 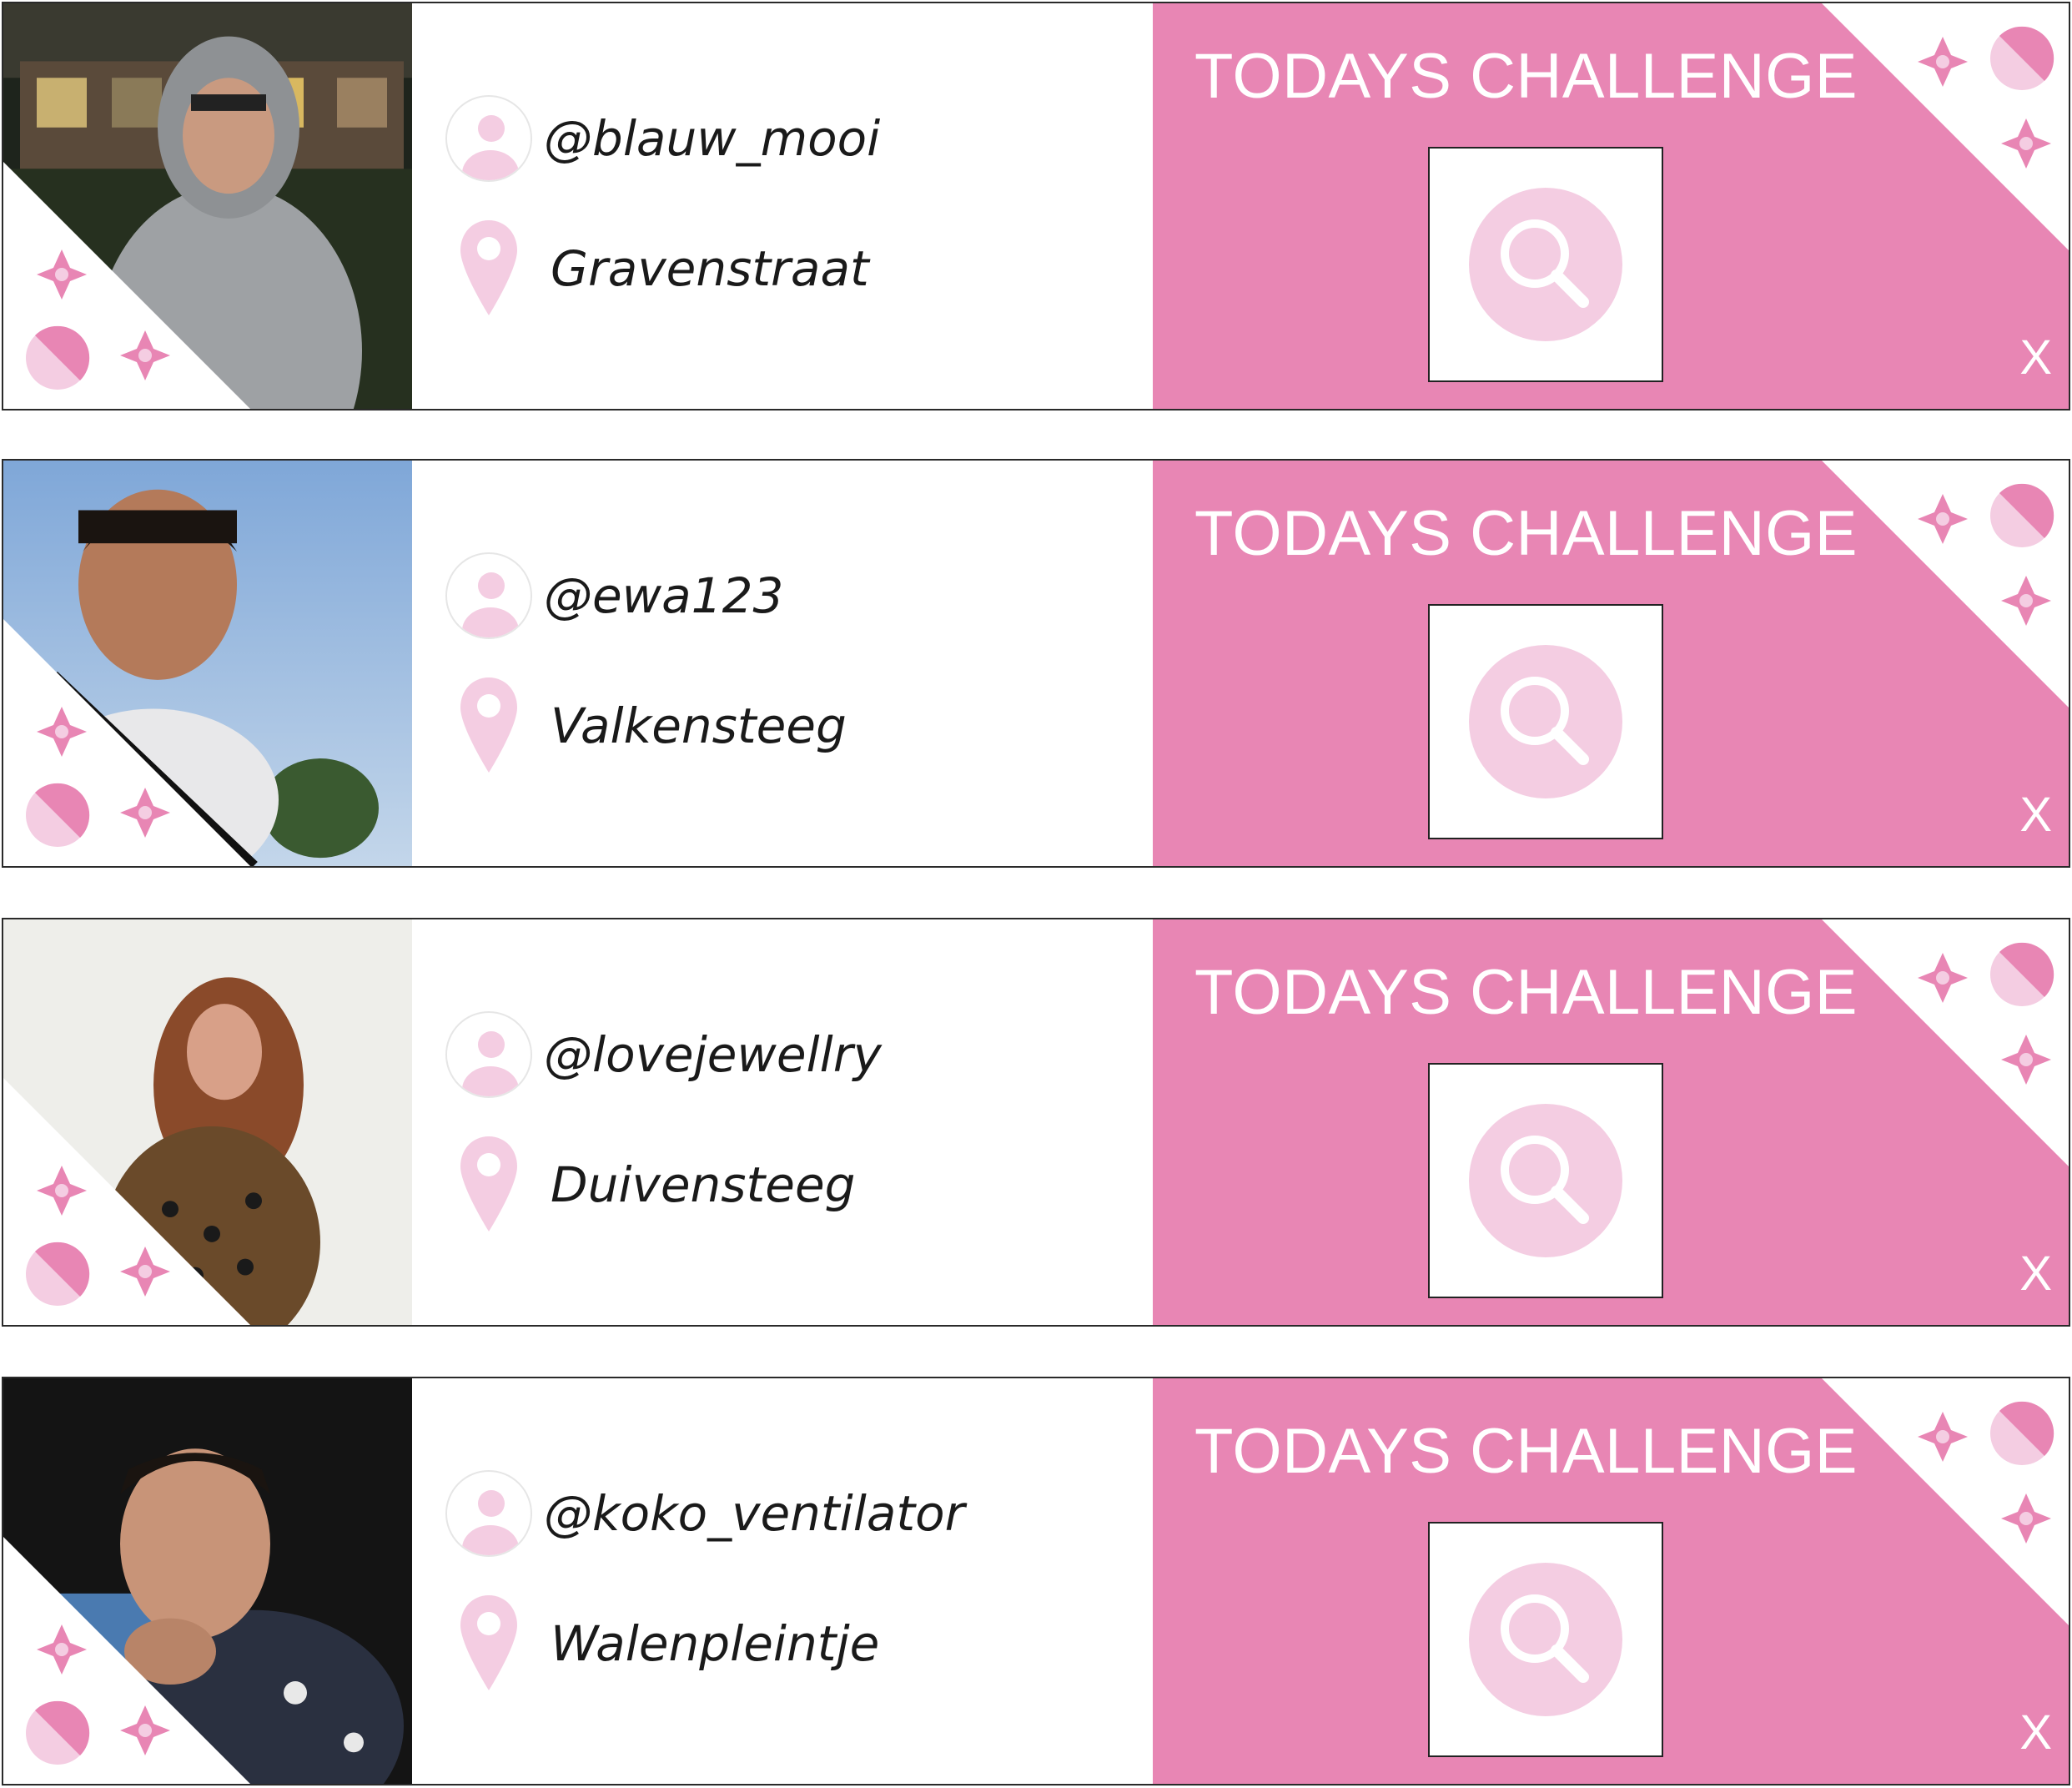 What do you see at coordinates (783, 206) in the screenshot?
I see `profile-info: @blauw_mooi Gravenstraat` at bounding box center [783, 206].